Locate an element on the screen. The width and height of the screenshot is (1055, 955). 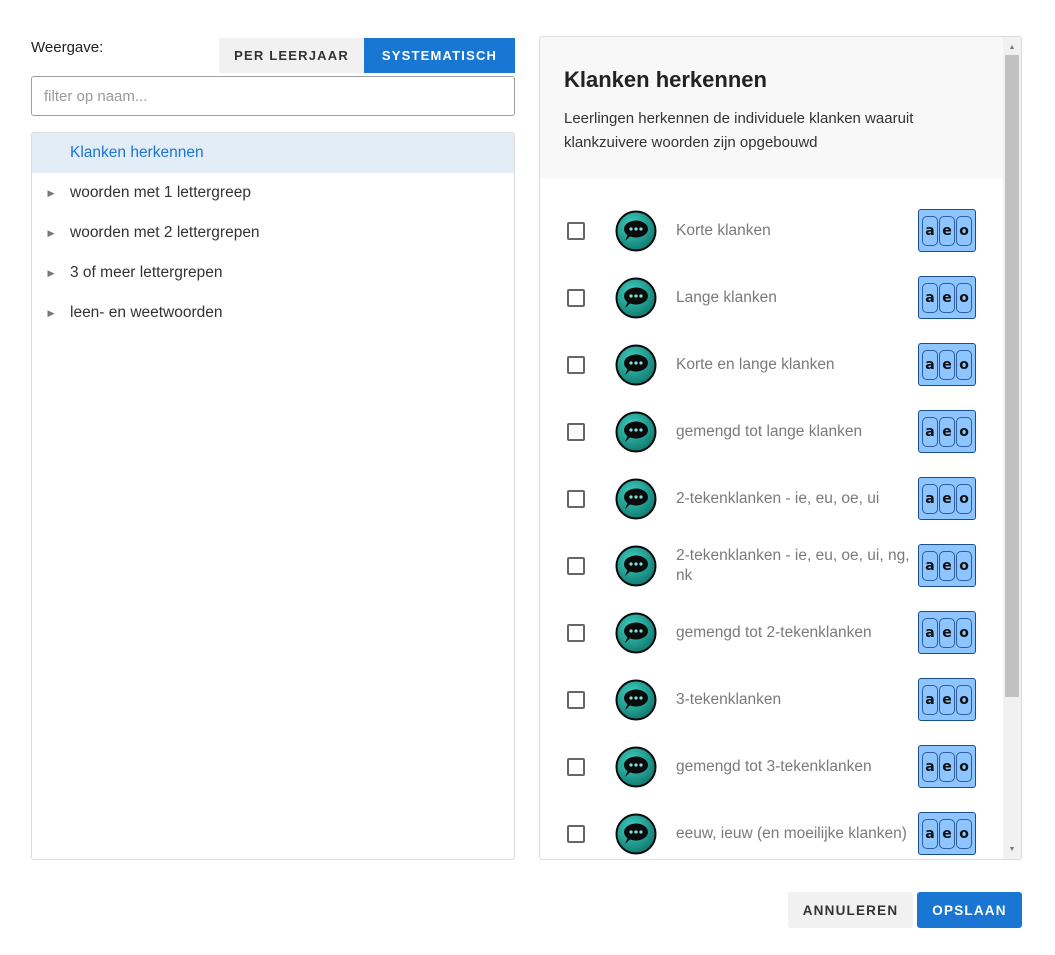
exercise-label: 2-tekenklanken - ie, eu, oe, ui is located at coordinates (778, 498).